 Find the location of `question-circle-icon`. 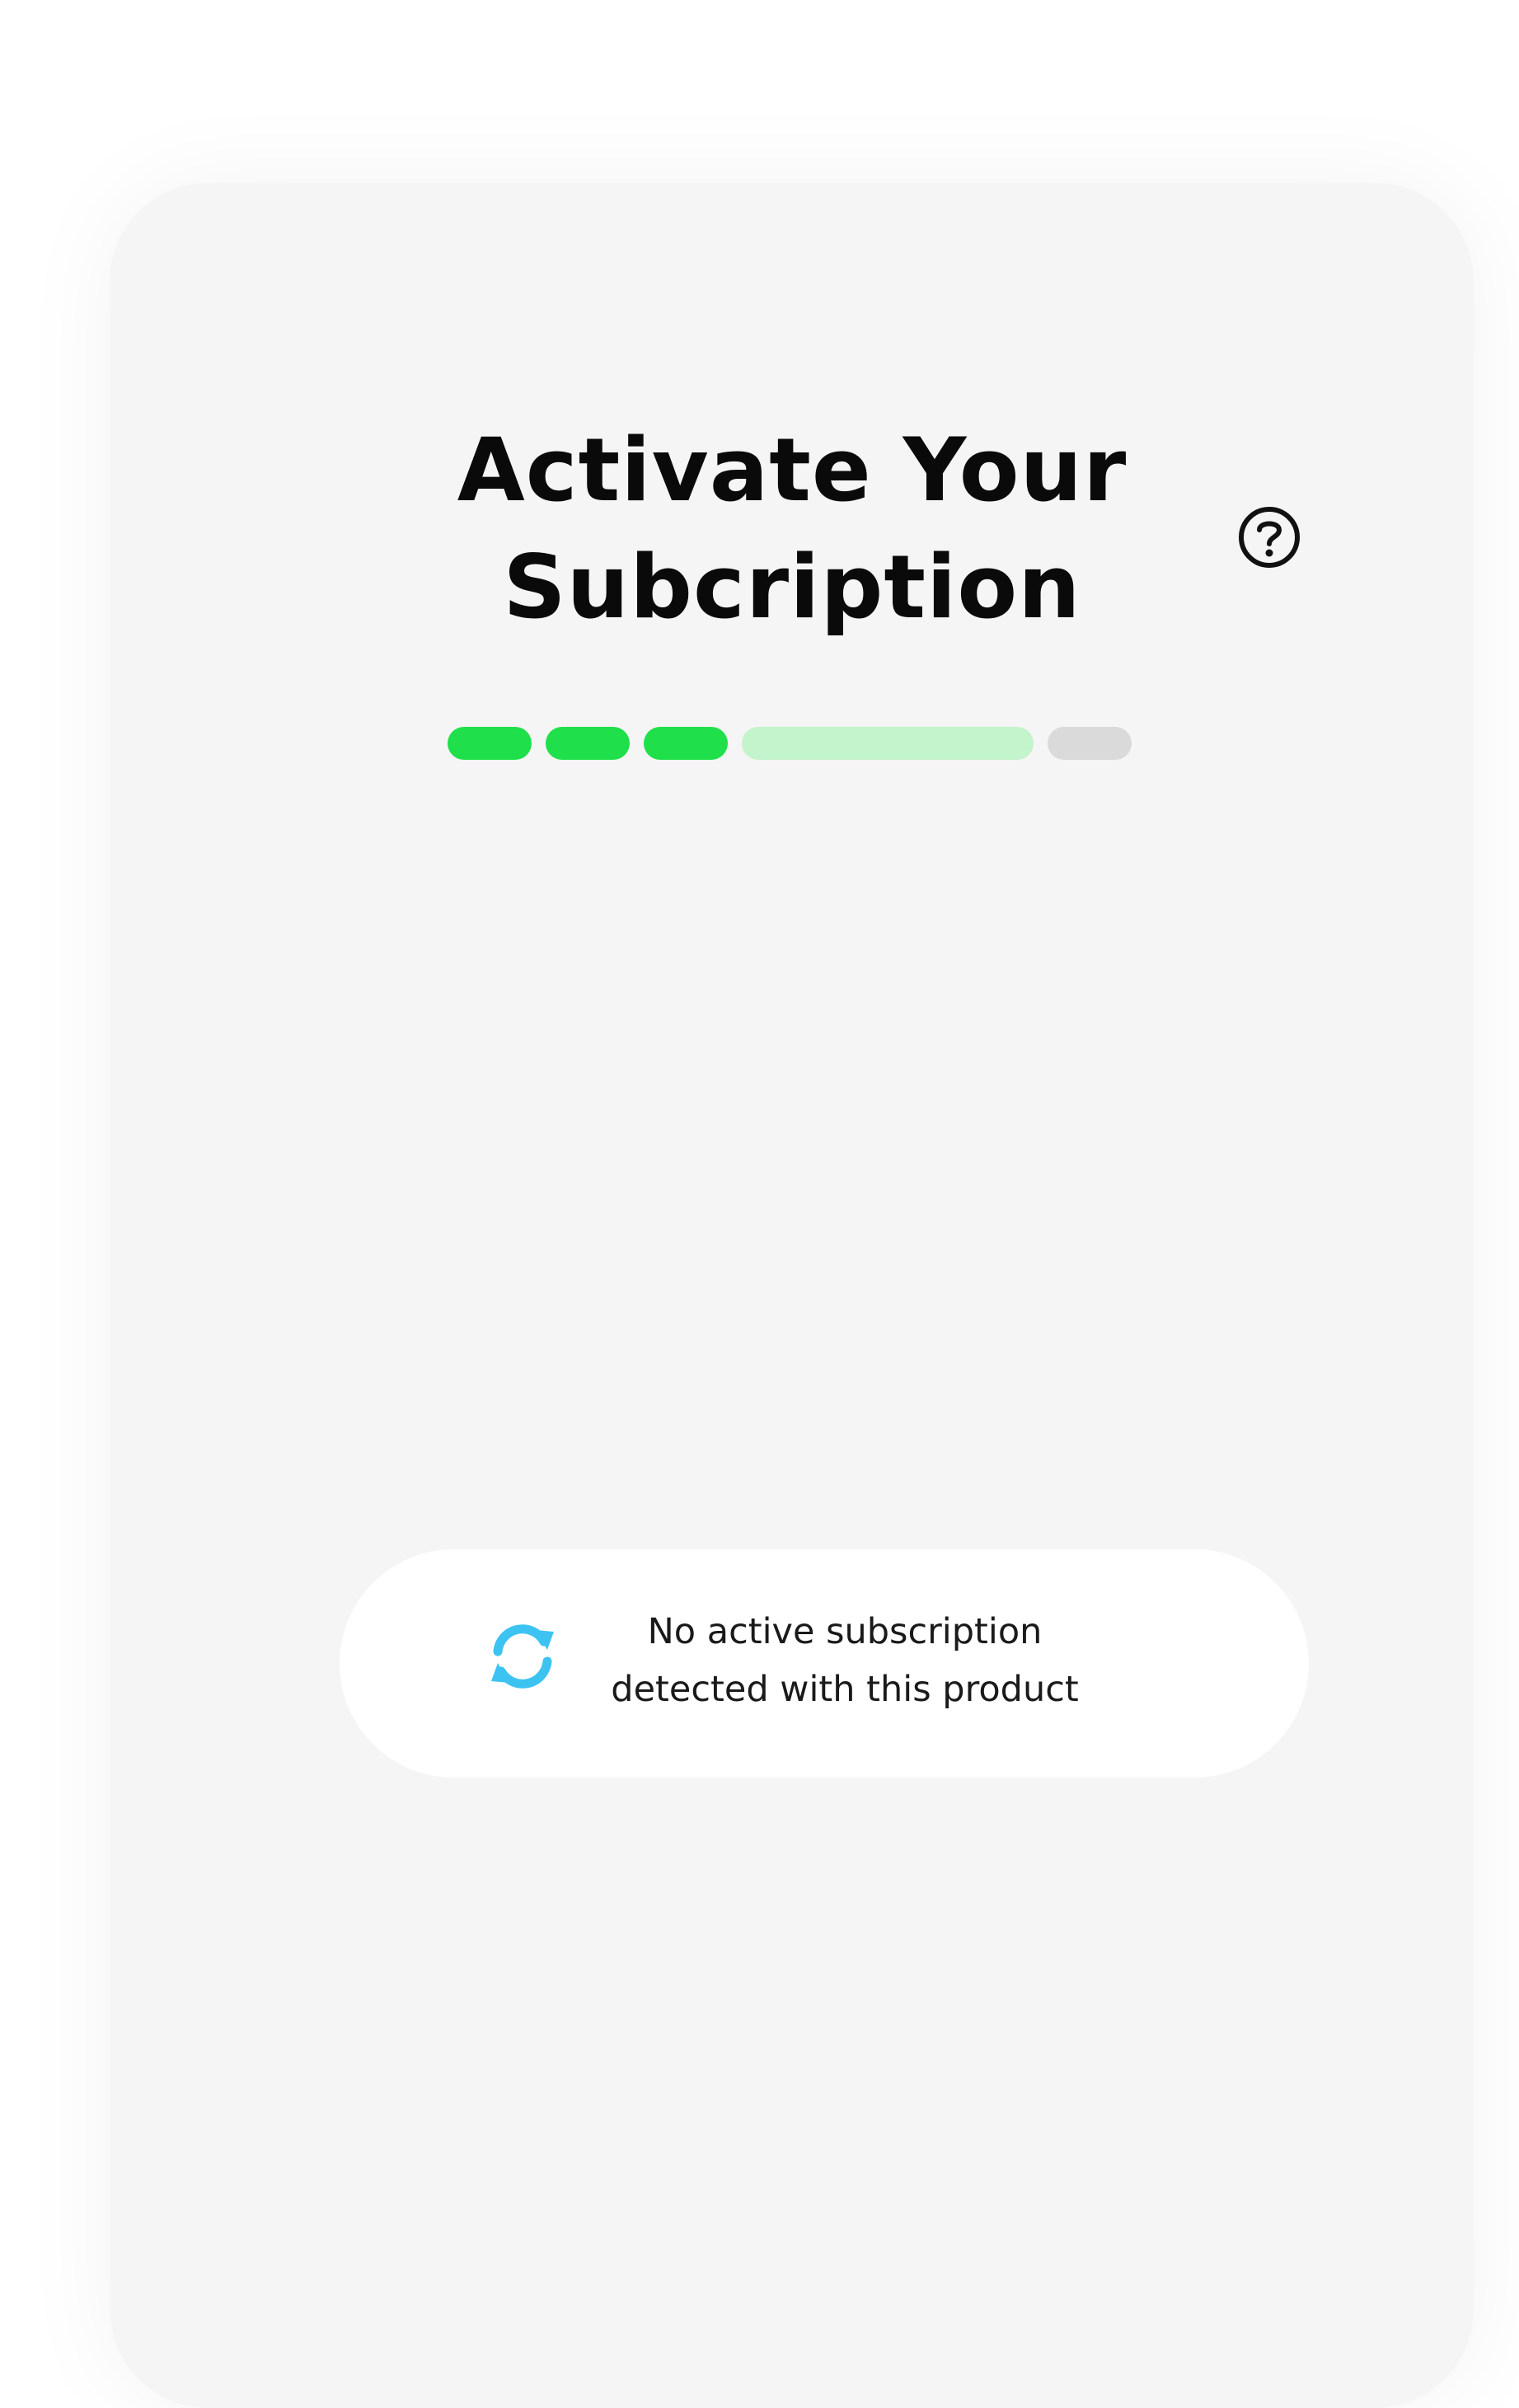

question-circle-icon is located at coordinates (1269, 537).